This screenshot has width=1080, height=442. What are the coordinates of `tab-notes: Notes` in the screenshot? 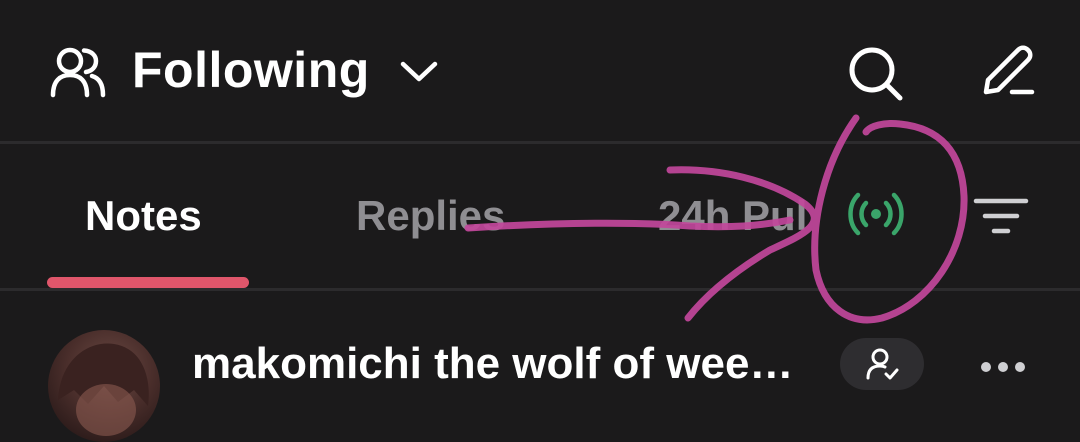 It's located at (143, 216).